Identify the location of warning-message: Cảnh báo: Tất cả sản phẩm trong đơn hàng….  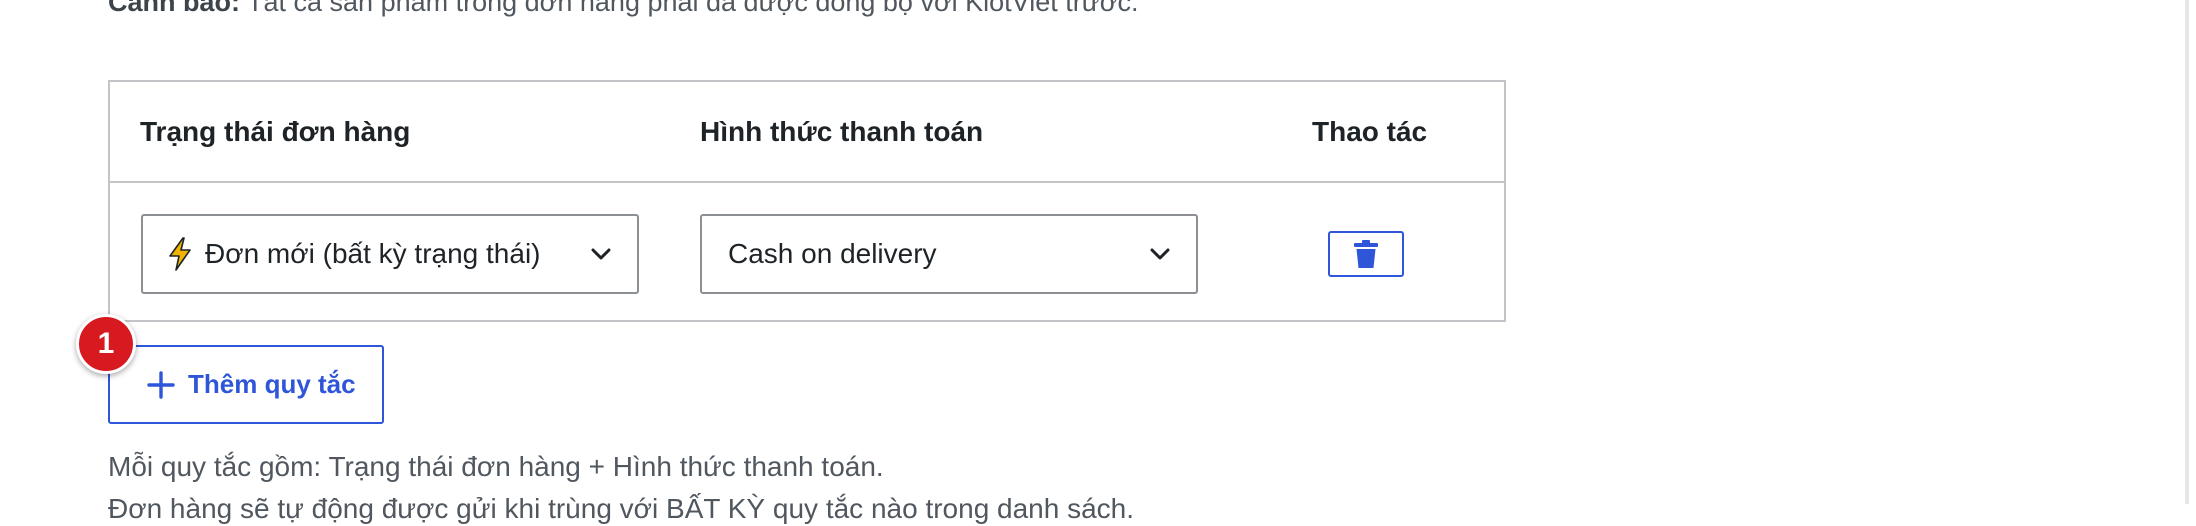
(623, 9).